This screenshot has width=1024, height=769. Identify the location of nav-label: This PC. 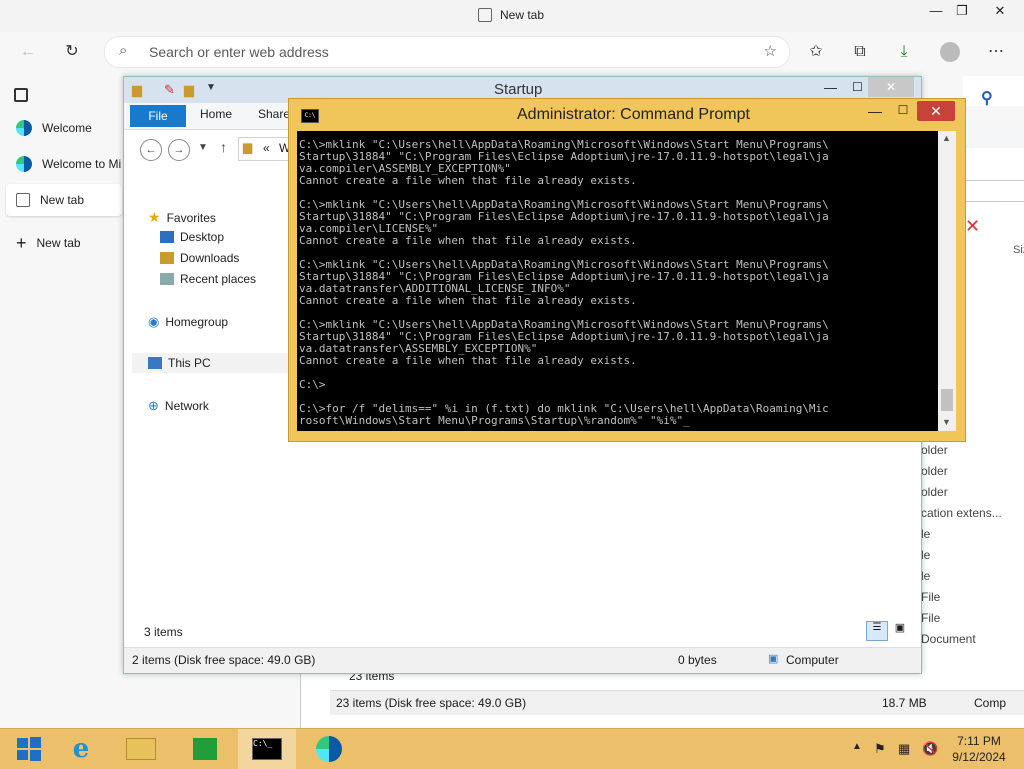
(189, 363).